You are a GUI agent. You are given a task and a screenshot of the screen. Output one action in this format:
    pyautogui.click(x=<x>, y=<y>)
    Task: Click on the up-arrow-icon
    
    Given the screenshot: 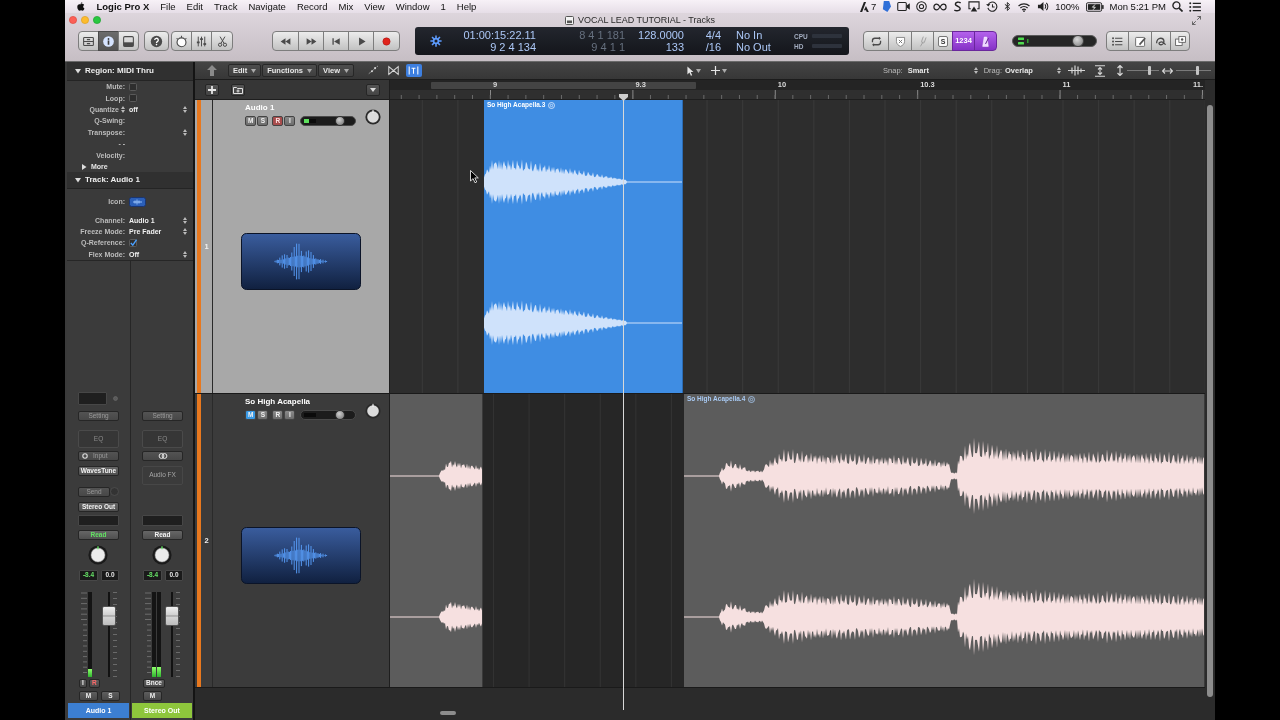 What is the action you would take?
    pyautogui.click(x=212, y=70)
    